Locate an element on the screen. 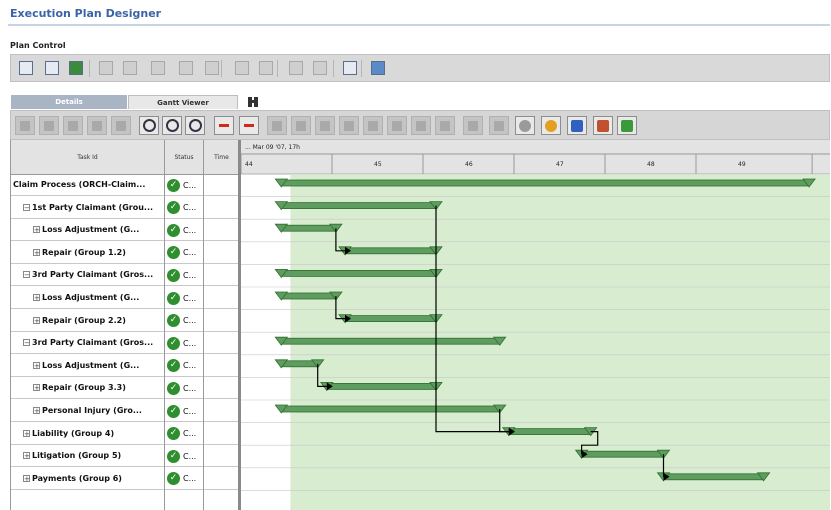 Image resolution: width=831 pixels, height=510 pixels. save-button is located at coordinates (26, 68).